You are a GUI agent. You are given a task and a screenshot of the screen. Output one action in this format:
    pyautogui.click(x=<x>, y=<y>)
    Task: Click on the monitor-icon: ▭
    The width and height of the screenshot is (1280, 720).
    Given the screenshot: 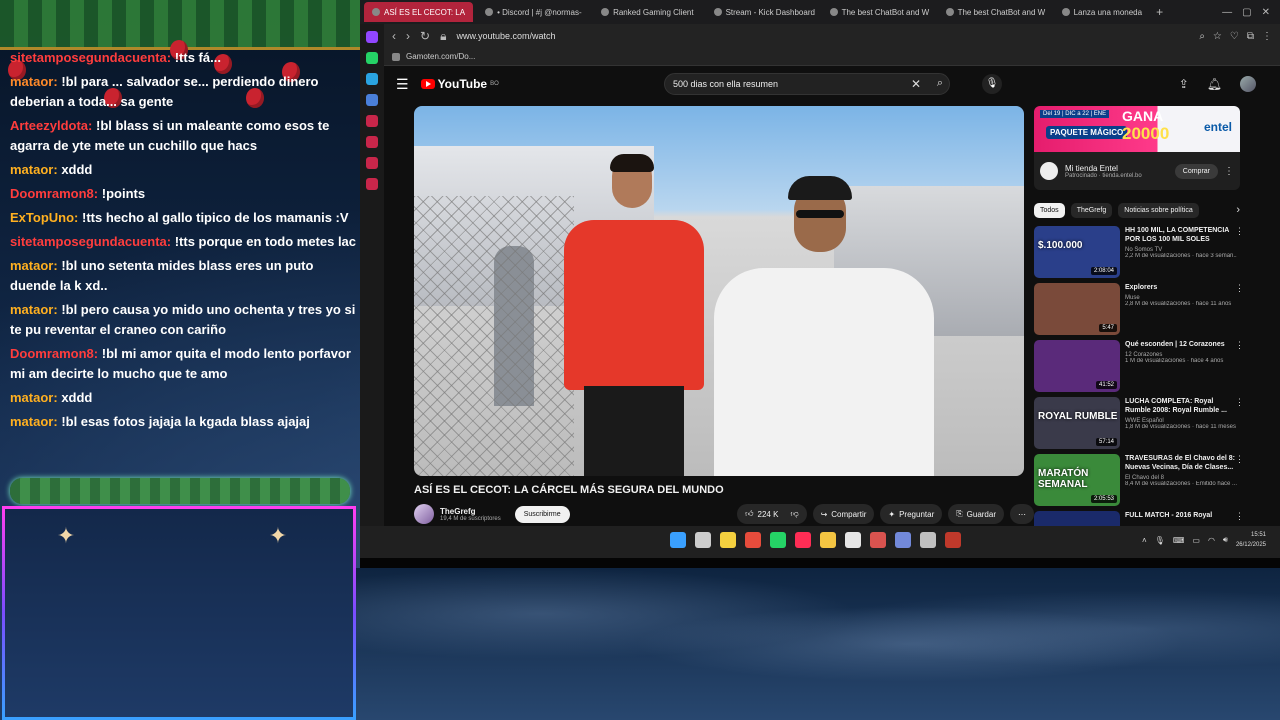 What is the action you would take?
    pyautogui.click(x=1196, y=540)
    